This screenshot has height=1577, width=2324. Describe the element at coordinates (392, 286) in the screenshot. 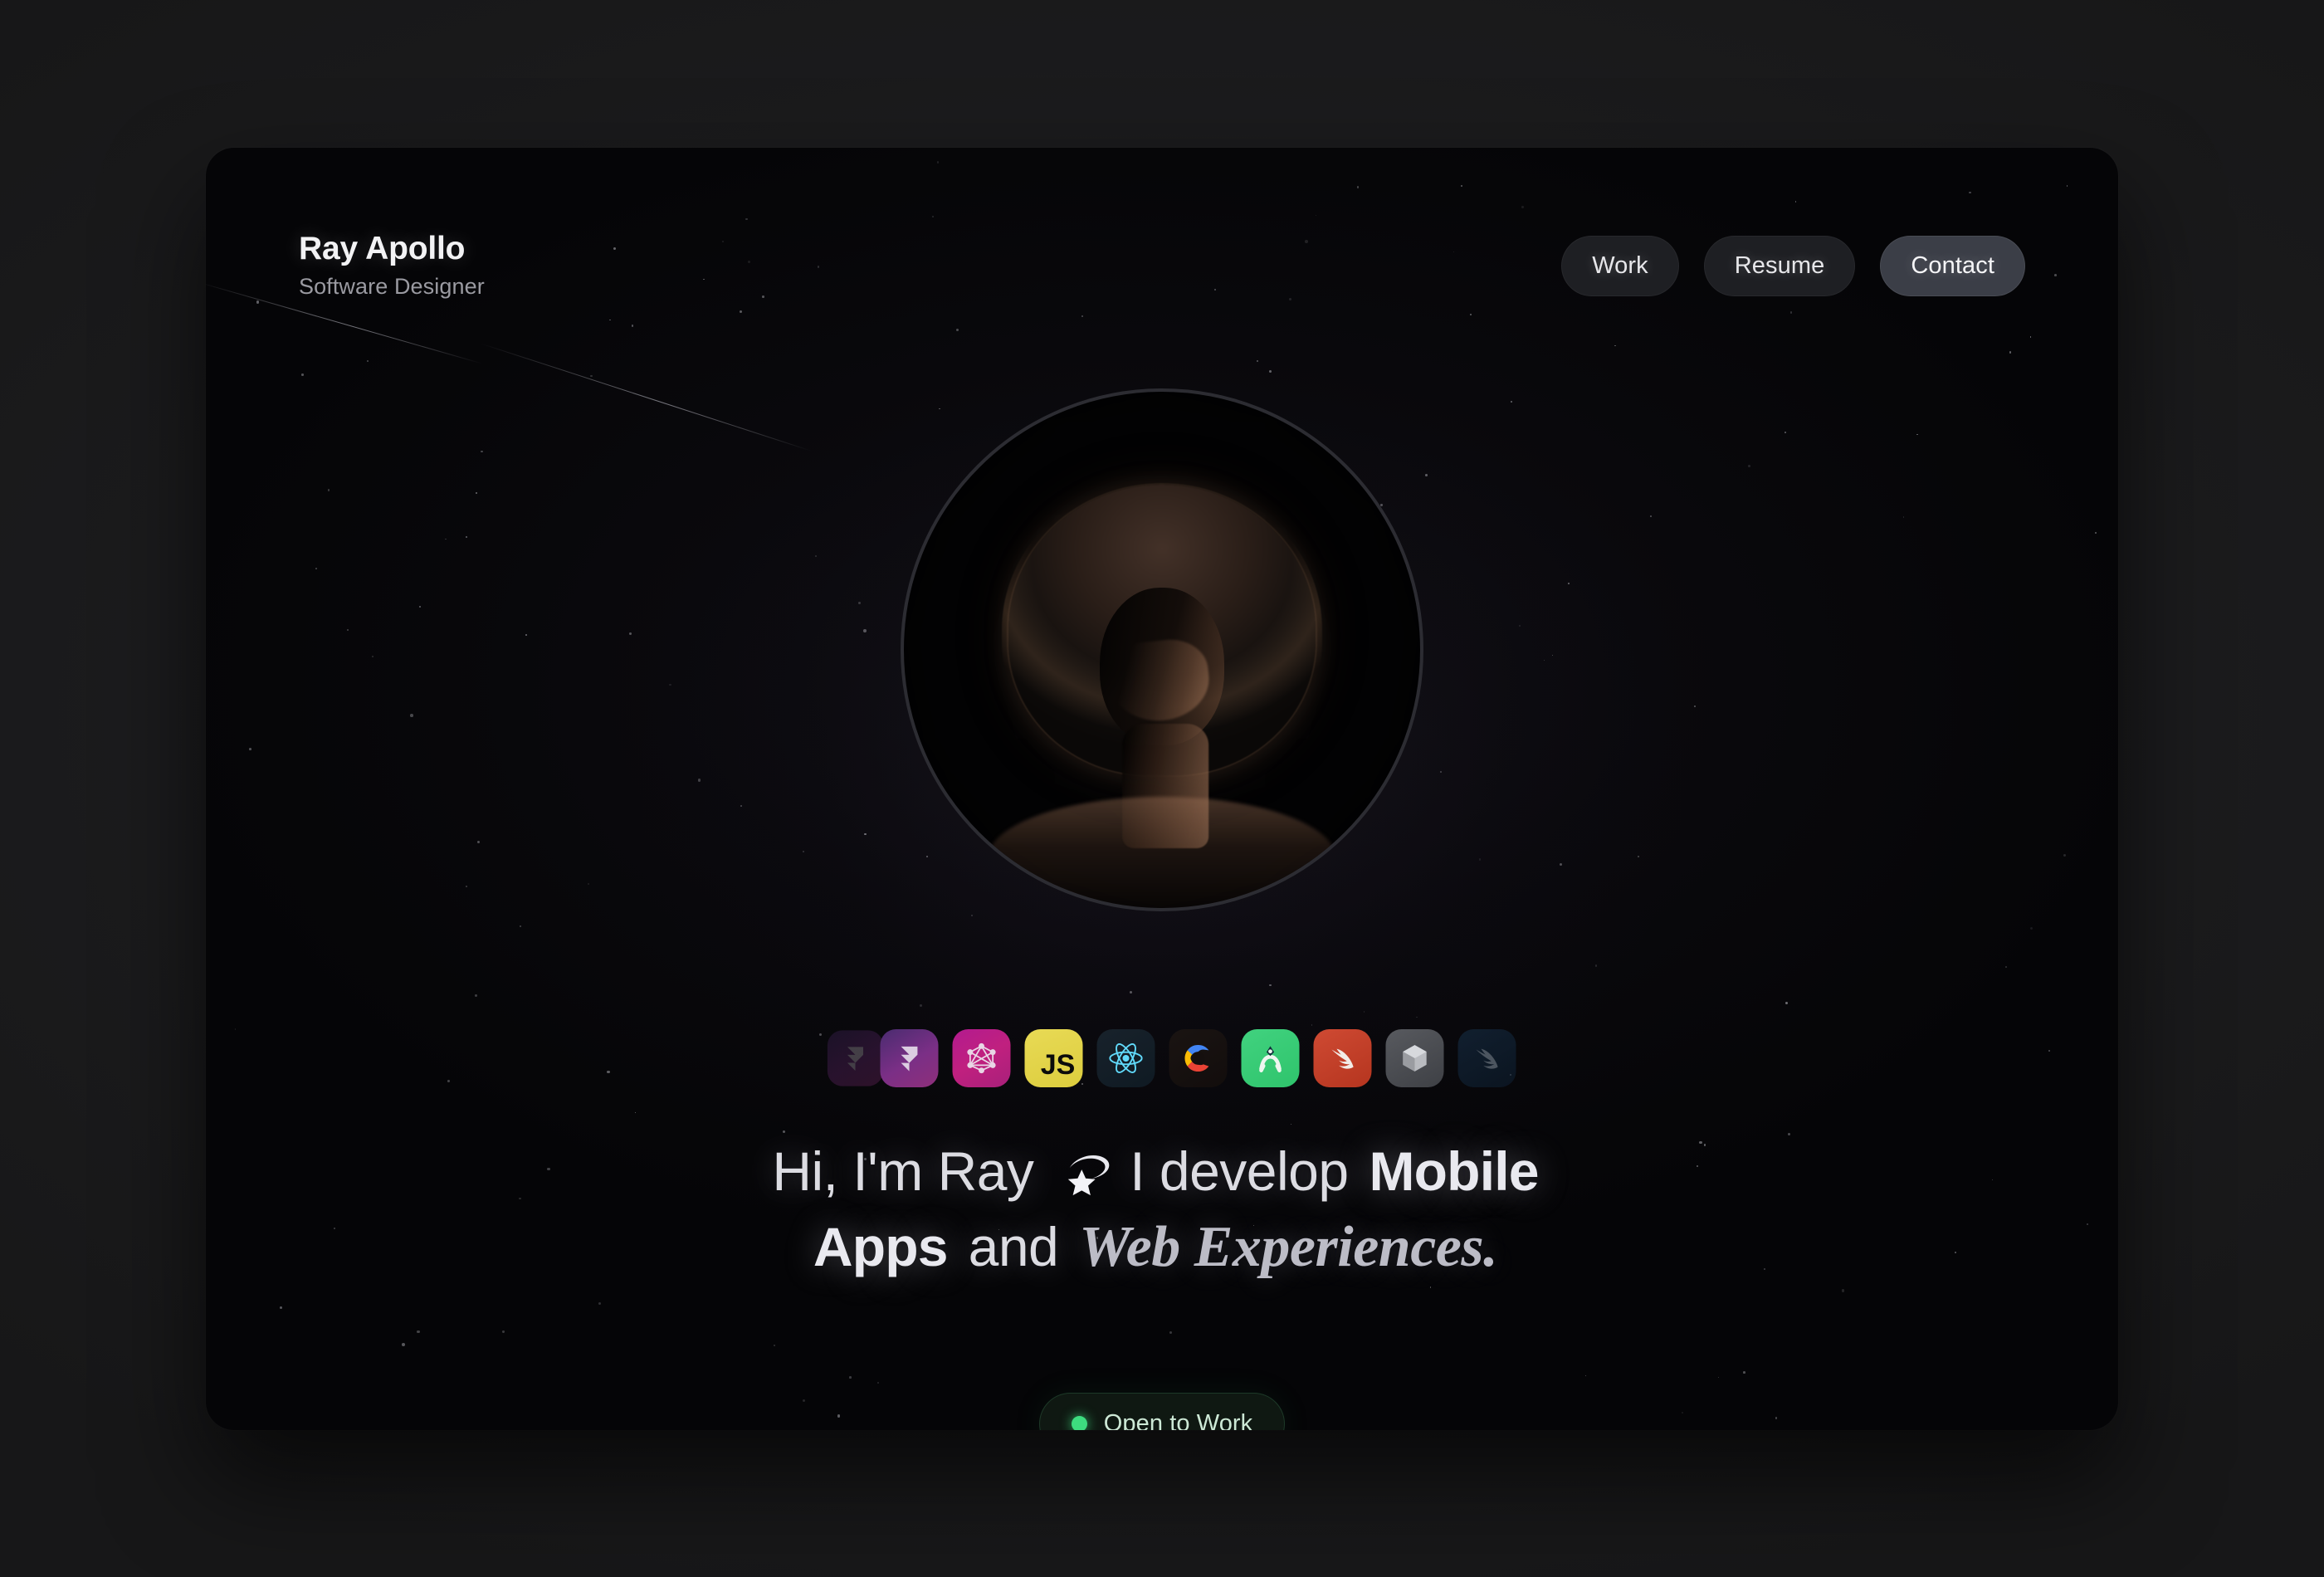

I see `brand-role: Software Designer` at that location.